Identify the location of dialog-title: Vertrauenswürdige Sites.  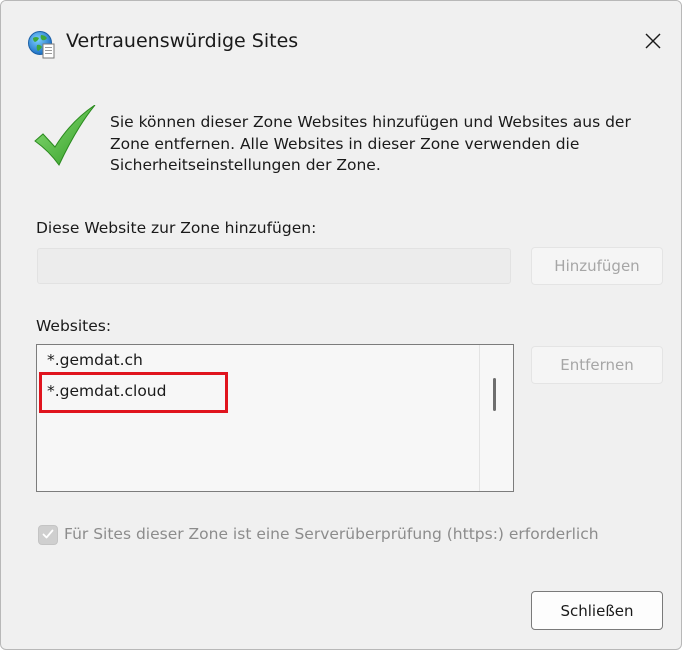
(182, 41).